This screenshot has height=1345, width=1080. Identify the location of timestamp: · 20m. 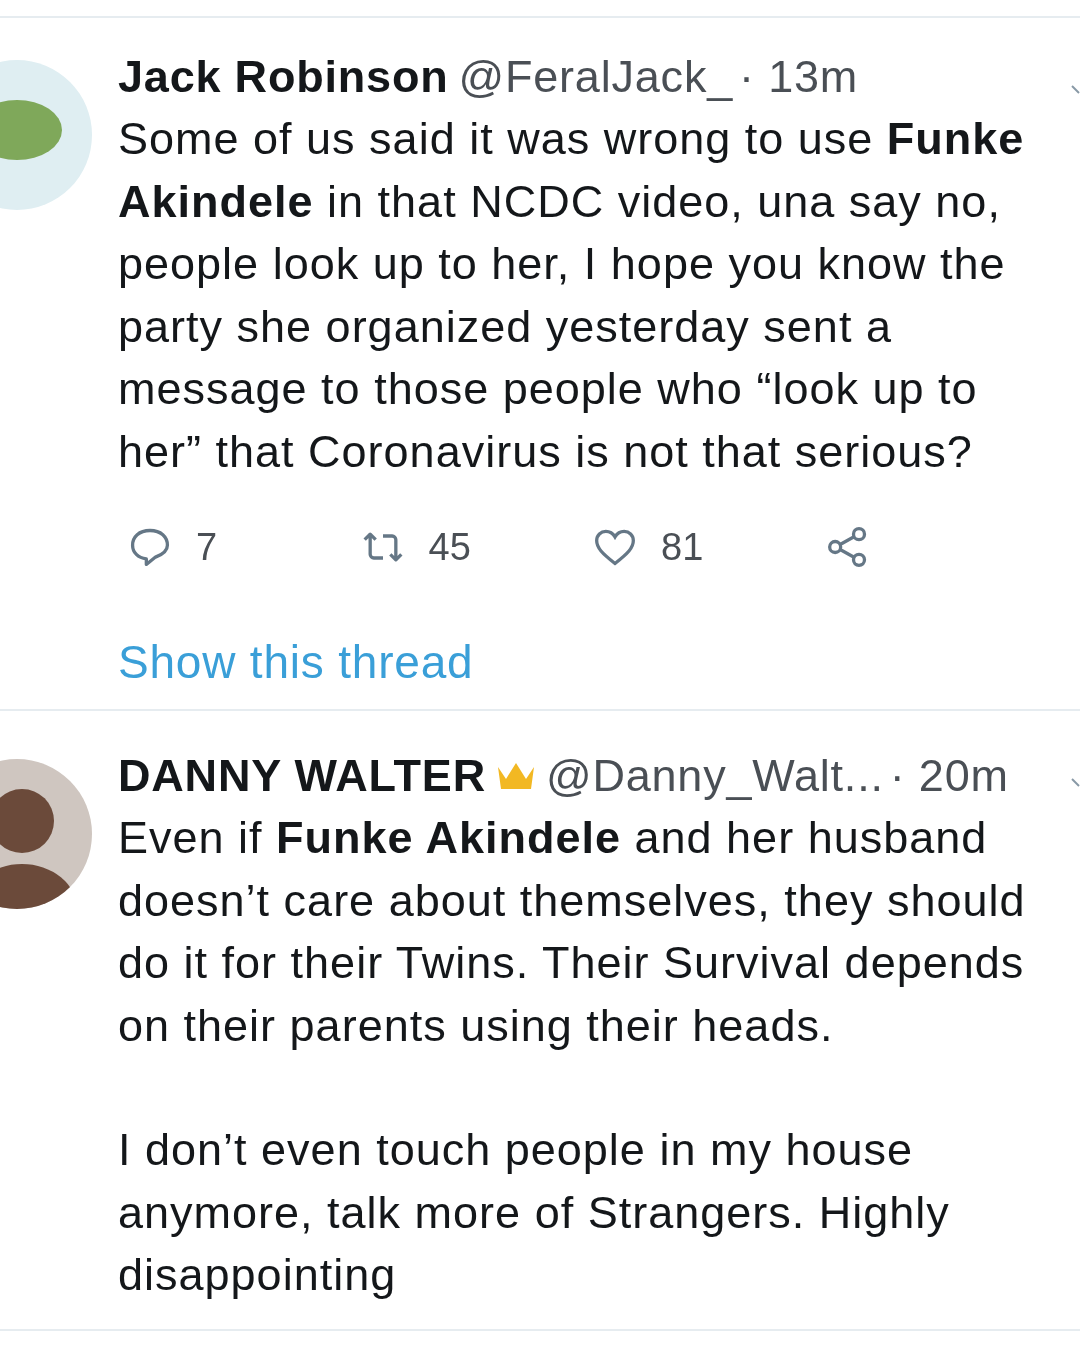
(949, 776).